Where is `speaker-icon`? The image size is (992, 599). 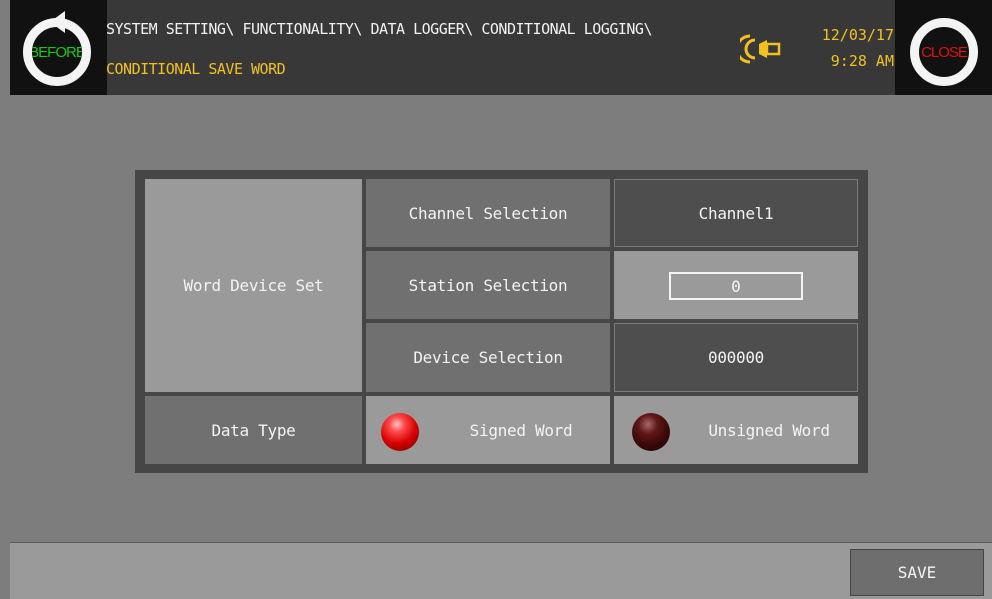
speaker-icon is located at coordinates (760, 49).